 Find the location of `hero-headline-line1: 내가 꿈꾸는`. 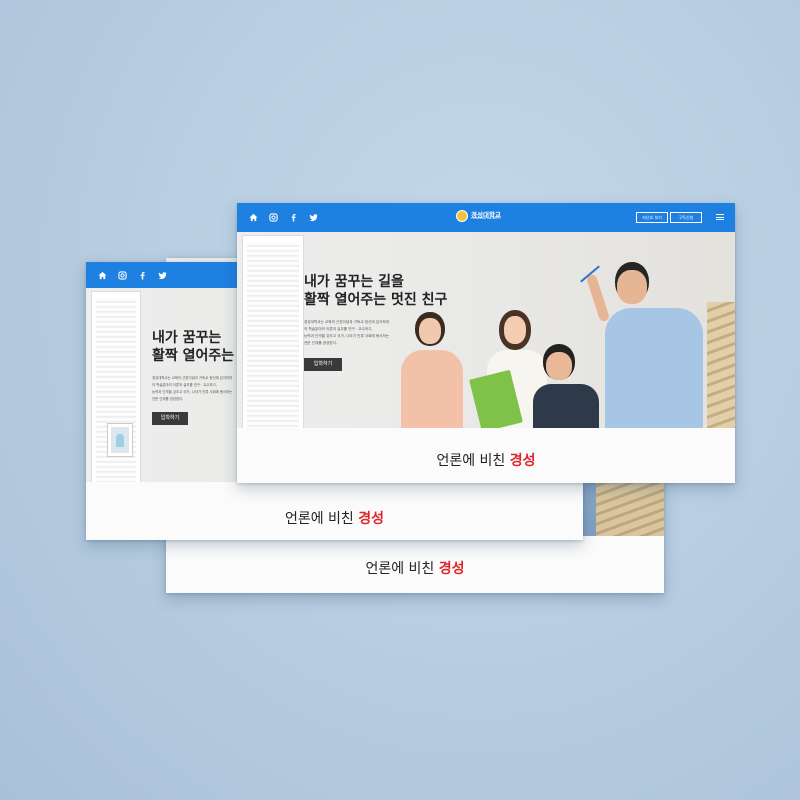

hero-headline-line1: 내가 꿈꾸는 is located at coordinates (187, 338).